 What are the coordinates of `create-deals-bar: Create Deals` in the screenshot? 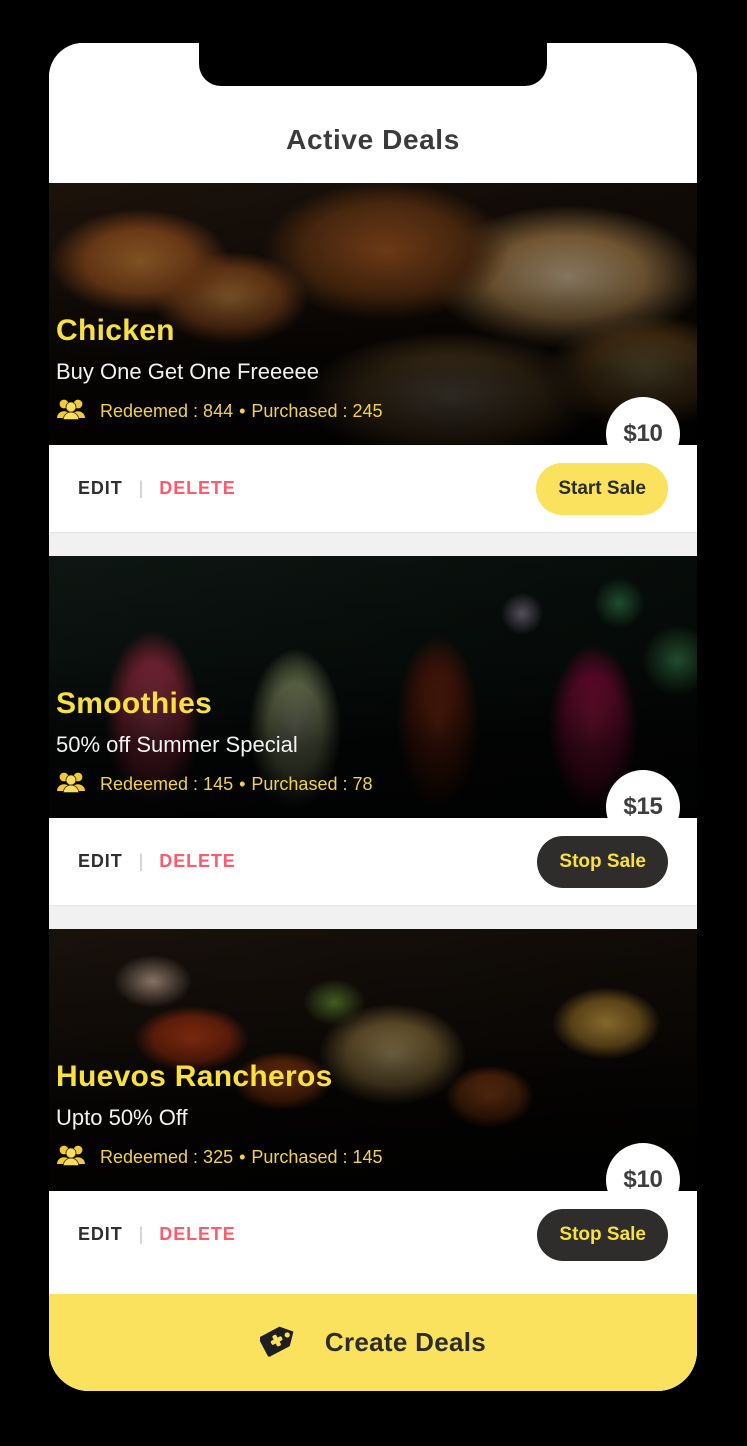 It's located at (373, 1342).